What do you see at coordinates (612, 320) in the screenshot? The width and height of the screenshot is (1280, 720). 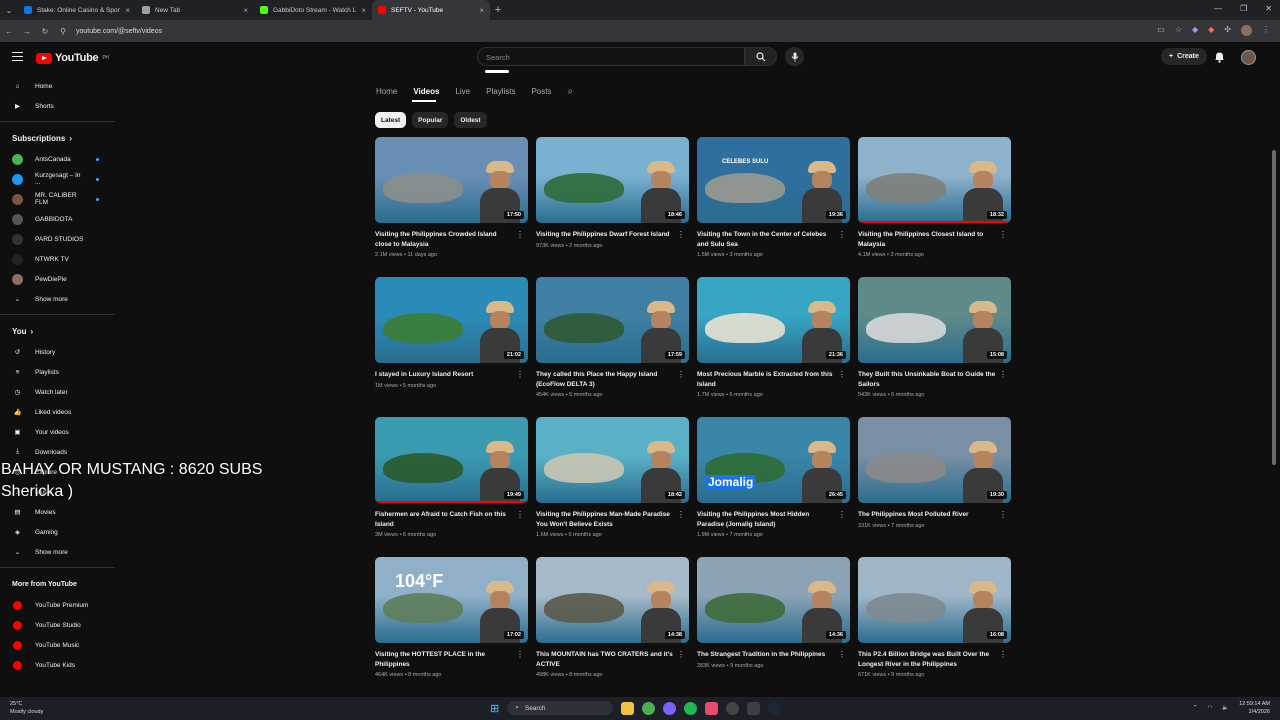 I see `video-thumbnail: 17:59` at bounding box center [612, 320].